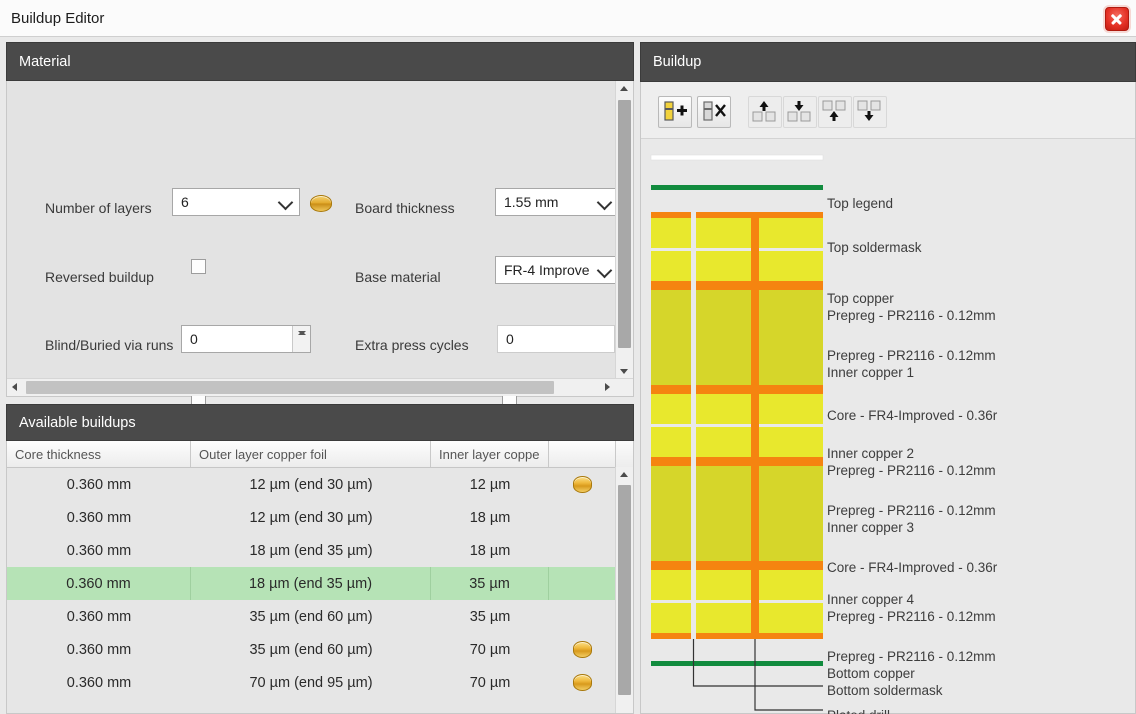 This screenshot has height=714, width=1136. I want to click on table-row: 0.360 mm 35 µm (end 60 µm) 70 µm, so click(320, 649).